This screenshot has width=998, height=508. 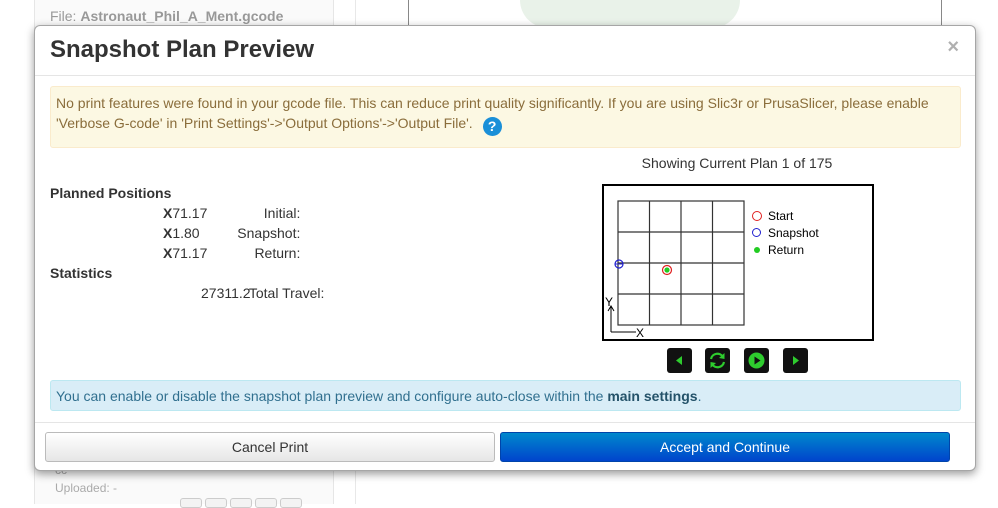 I want to click on refresh-icon, so click(x=717, y=360).